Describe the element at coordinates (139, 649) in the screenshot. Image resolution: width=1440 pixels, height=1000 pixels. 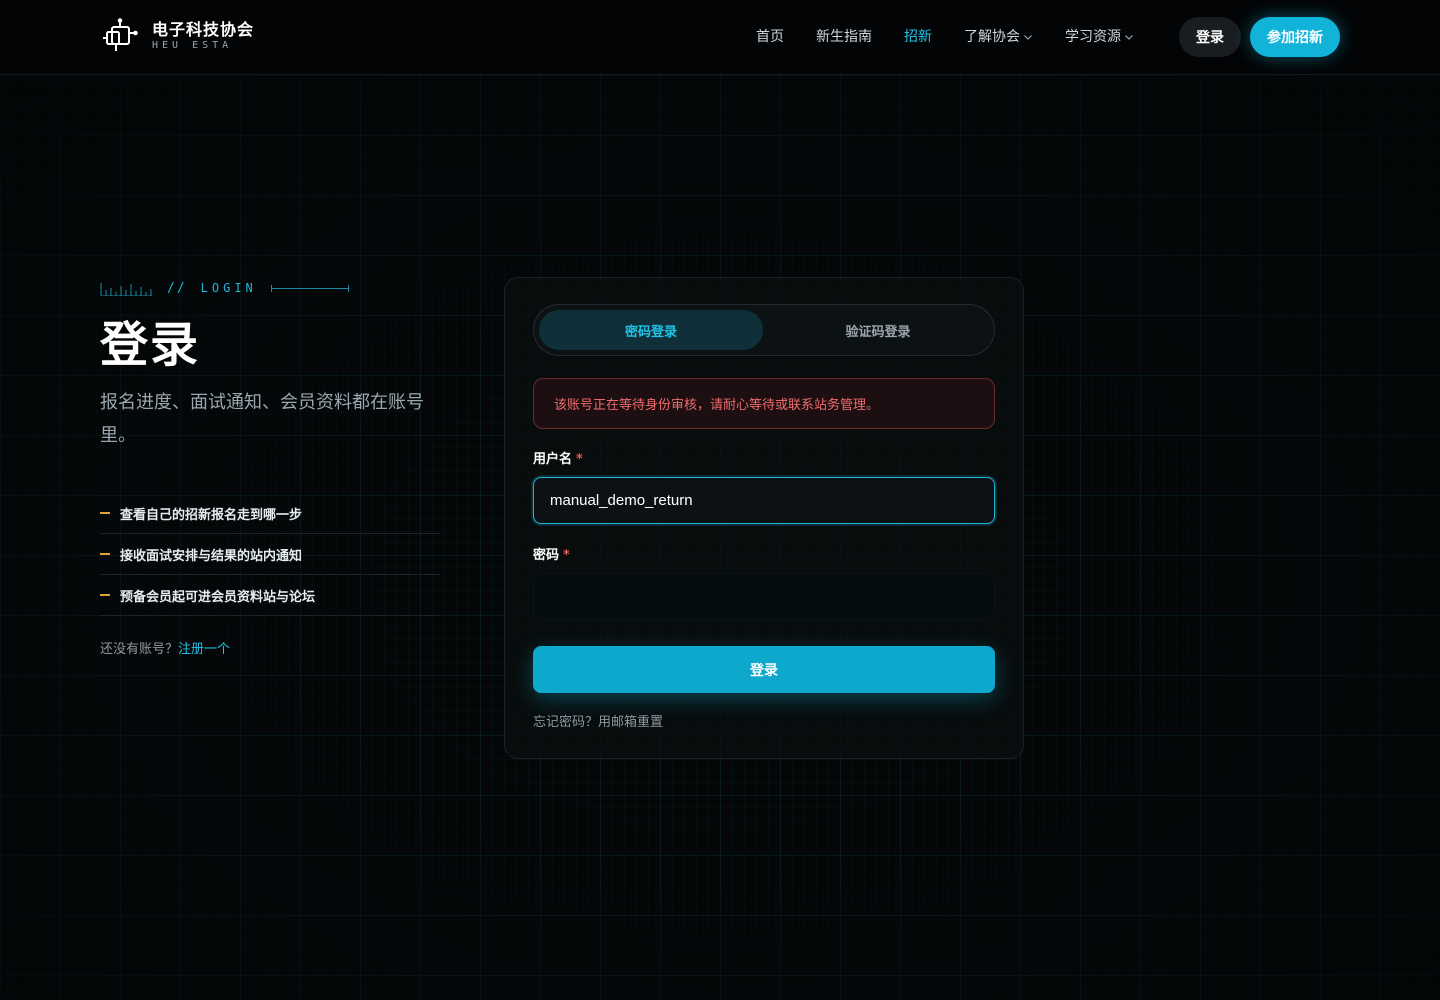
I see `register-prompt-text: 还没有账号？` at that location.